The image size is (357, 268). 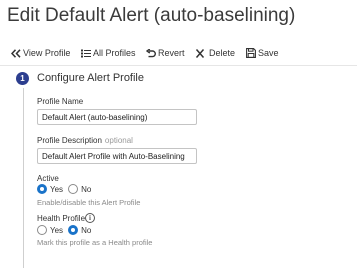 I want to click on save-label: Save, so click(x=268, y=53).